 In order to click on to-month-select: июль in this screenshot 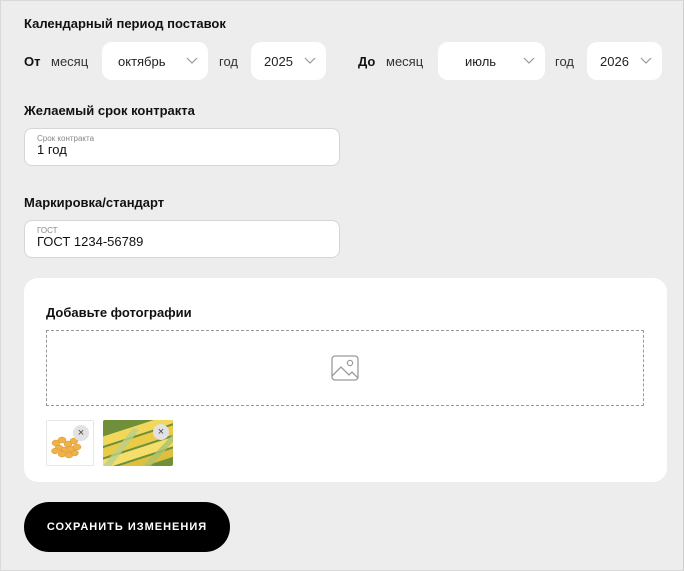, I will do `click(491, 61)`.